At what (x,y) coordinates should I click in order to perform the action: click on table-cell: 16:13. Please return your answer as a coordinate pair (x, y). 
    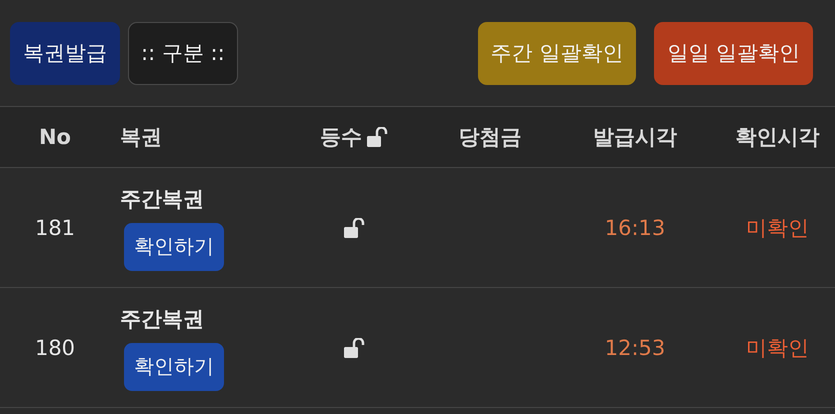
    Looking at the image, I should click on (635, 228).